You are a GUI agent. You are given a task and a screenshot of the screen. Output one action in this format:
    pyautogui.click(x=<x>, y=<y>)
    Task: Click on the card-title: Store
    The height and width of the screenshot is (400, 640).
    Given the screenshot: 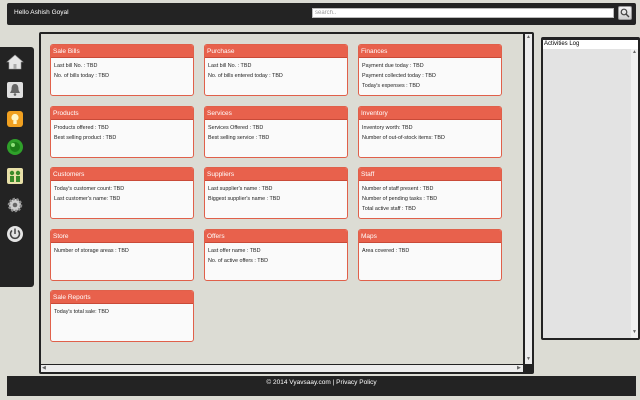 What is the action you would take?
    pyautogui.click(x=122, y=236)
    